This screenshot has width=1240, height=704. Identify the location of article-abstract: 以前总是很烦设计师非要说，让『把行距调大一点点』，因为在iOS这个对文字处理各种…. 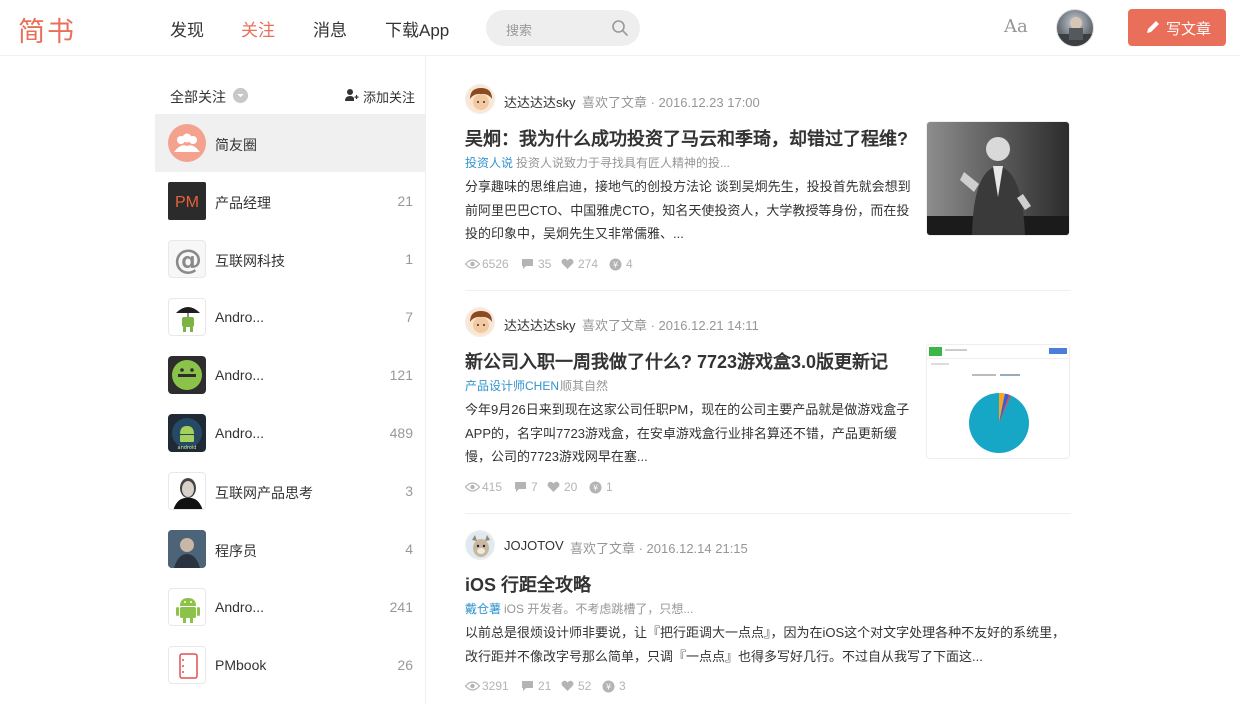
(765, 644).